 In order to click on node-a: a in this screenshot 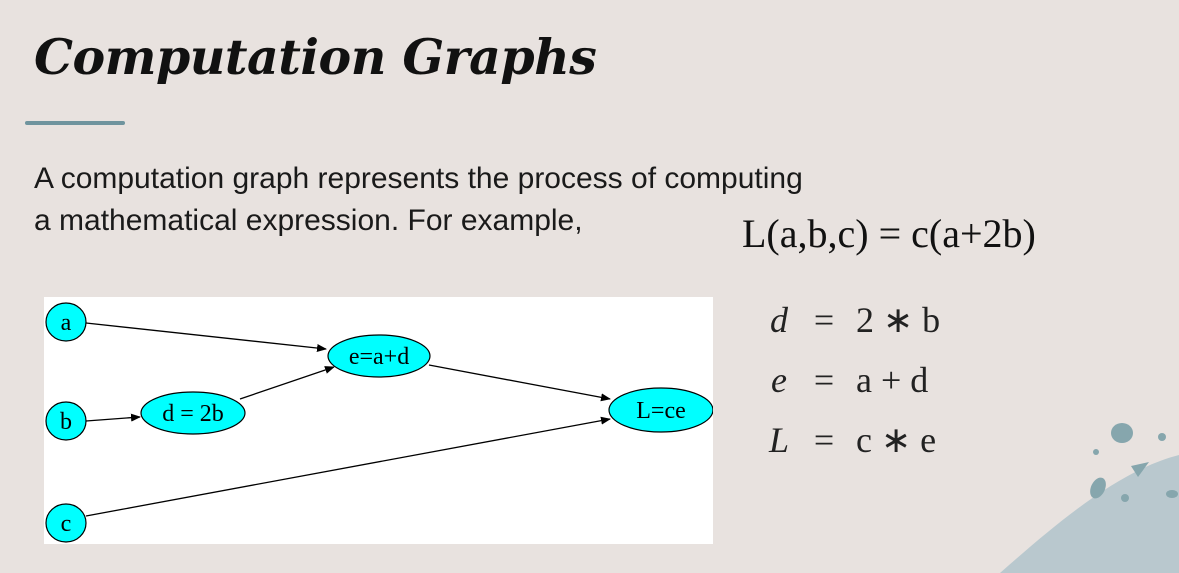, I will do `click(66, 322)`.